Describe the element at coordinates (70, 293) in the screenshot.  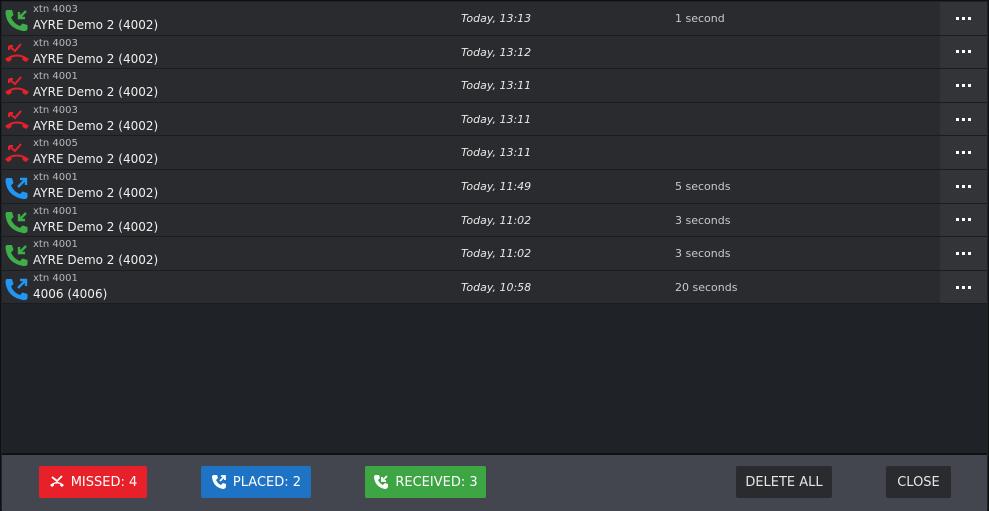
I see `call-contact: 4006 (4006)` at that location.